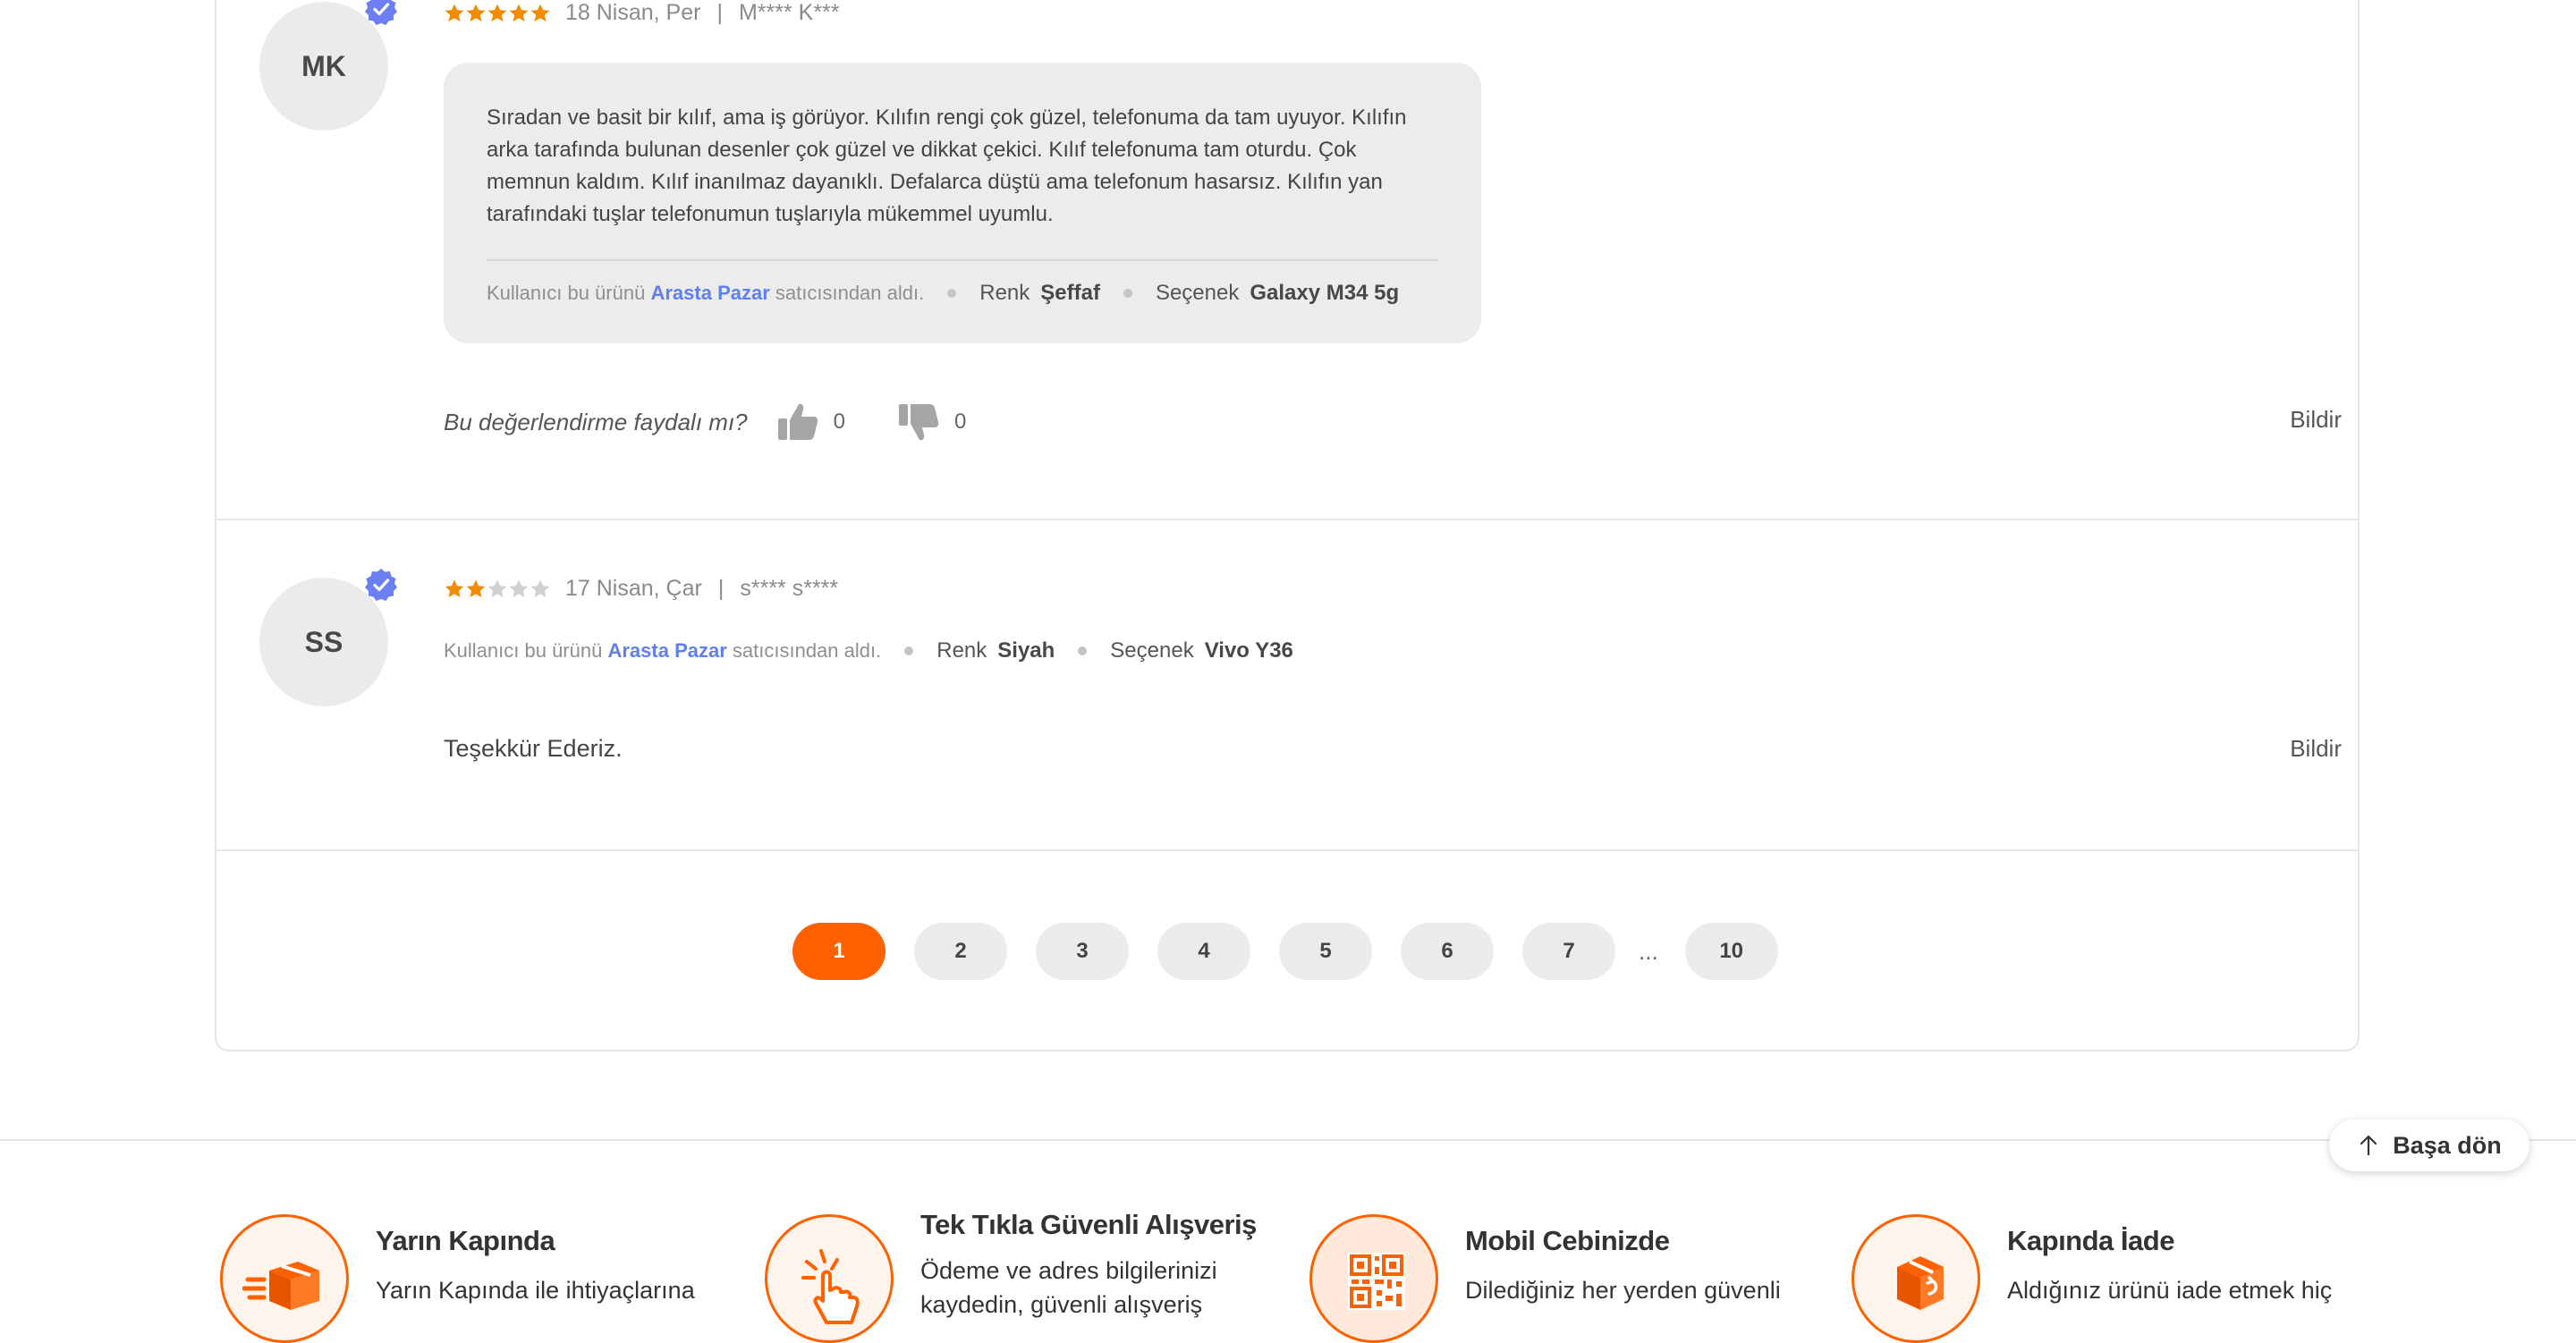  I want to click on avatar: SS, so click(328, 637).